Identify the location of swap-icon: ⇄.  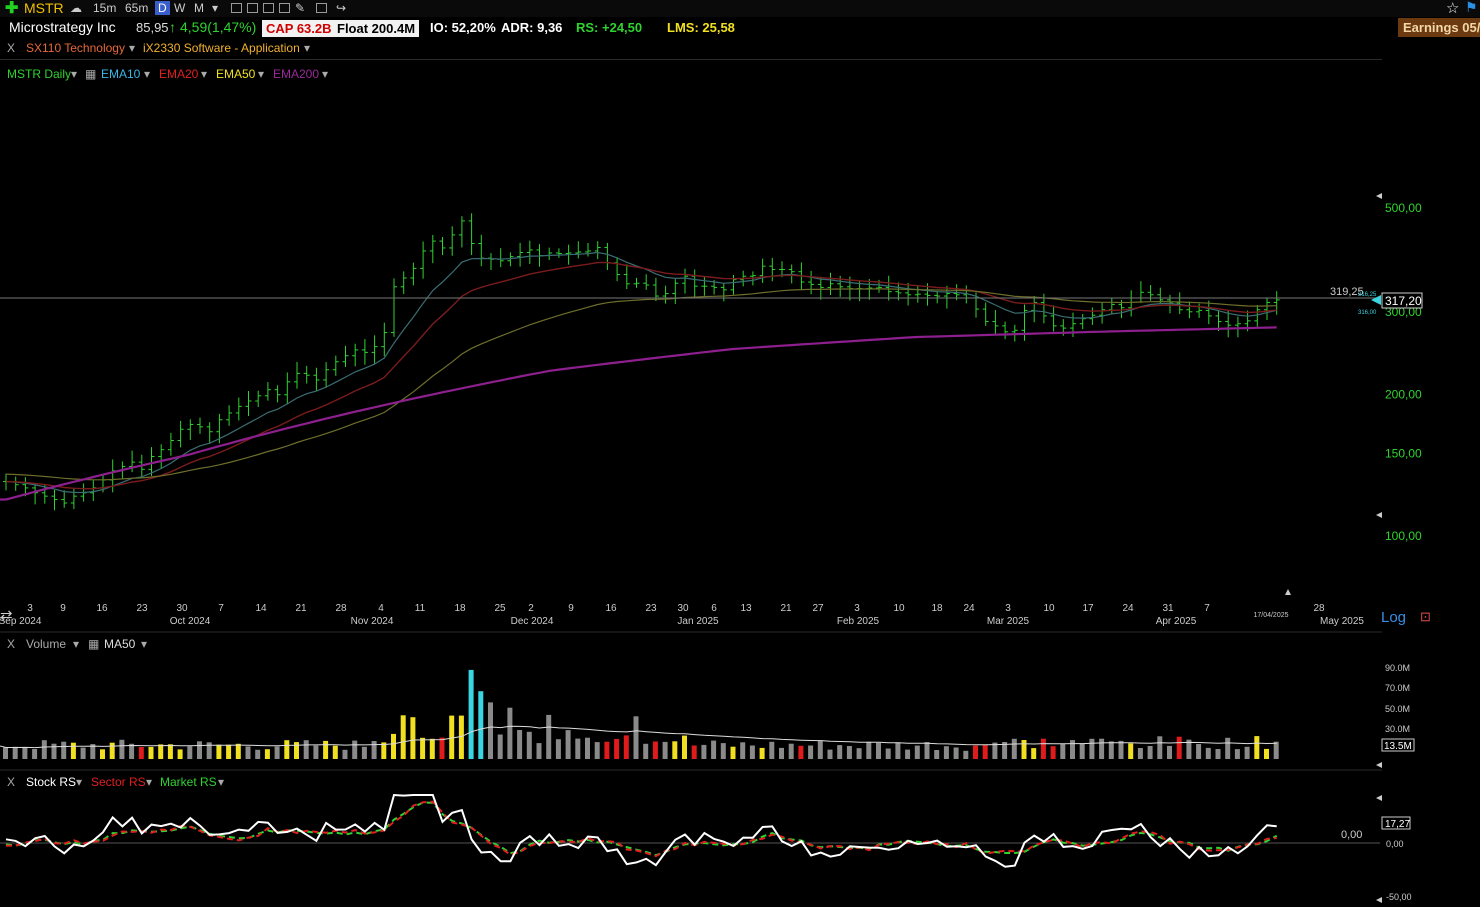
(6, 615).